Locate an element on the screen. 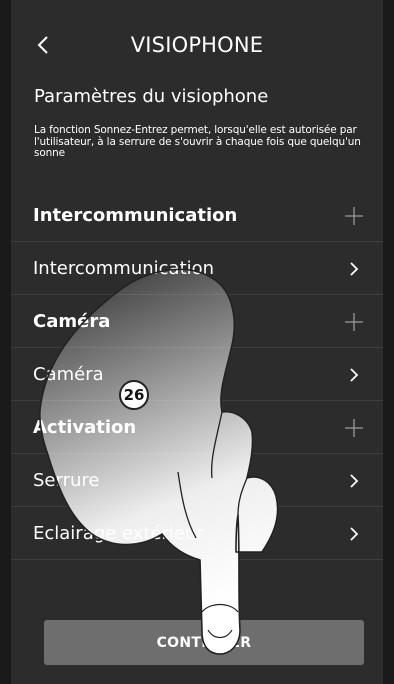  row-camera: Caméra is located at coordinates (197, 374).